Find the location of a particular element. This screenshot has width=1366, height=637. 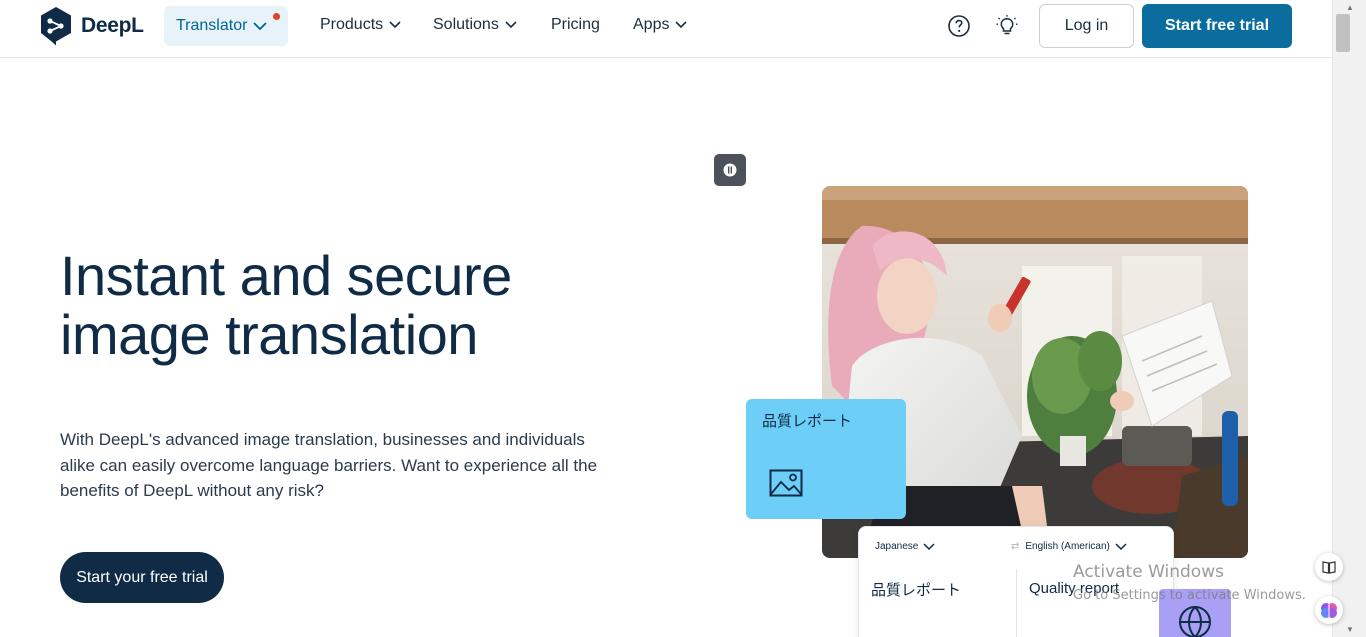

book-icon is located at coordinates (1329, 567).